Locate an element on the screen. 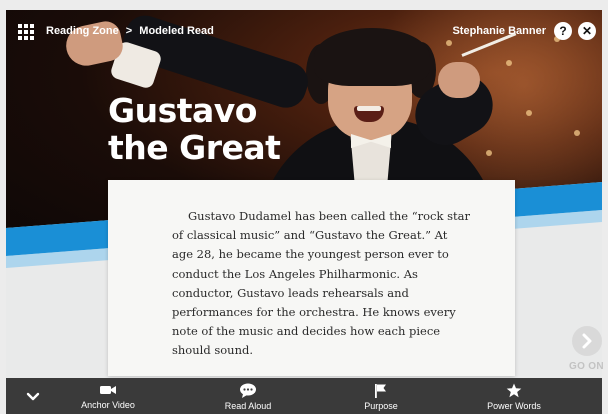 This screenshot has width=608, height=414. breadcrumb-modeled-read: Modeled Read is located at coordinates (176, 31).